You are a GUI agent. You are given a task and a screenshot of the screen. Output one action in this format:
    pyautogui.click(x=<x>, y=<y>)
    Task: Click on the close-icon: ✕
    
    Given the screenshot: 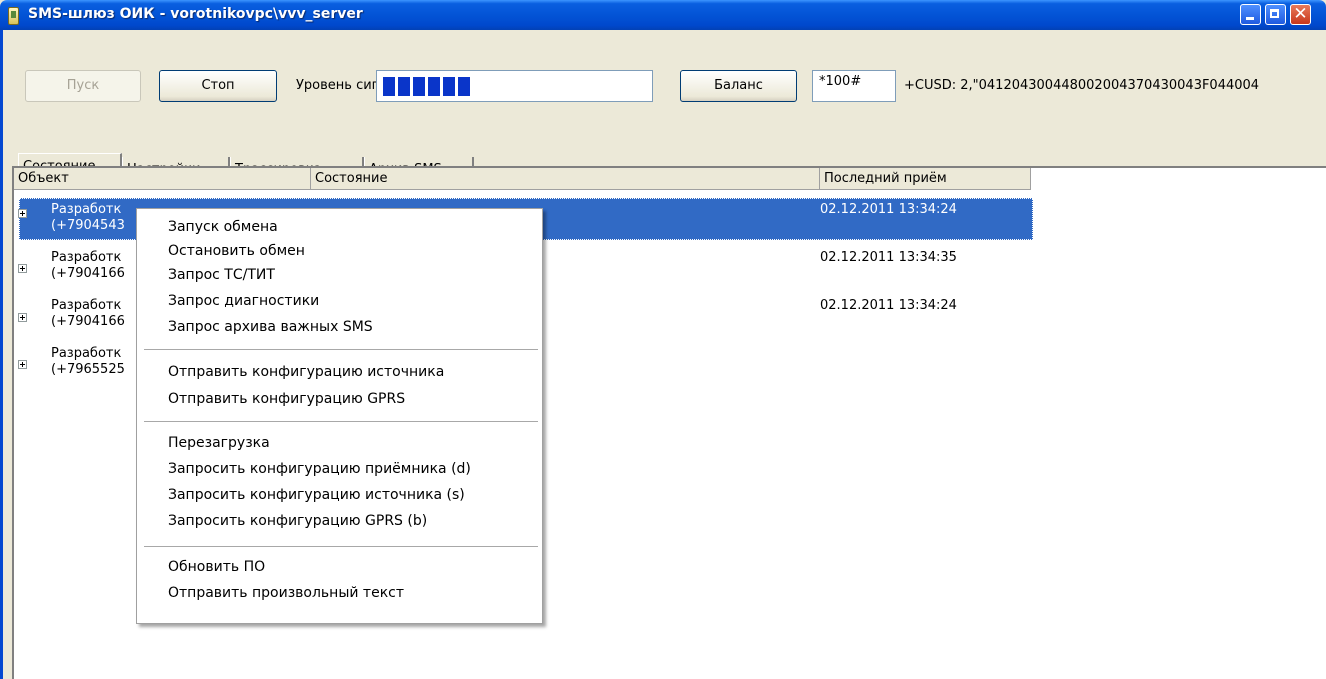 What is the action you would take?
    pyautogui.click(x=1300, y=14)
    